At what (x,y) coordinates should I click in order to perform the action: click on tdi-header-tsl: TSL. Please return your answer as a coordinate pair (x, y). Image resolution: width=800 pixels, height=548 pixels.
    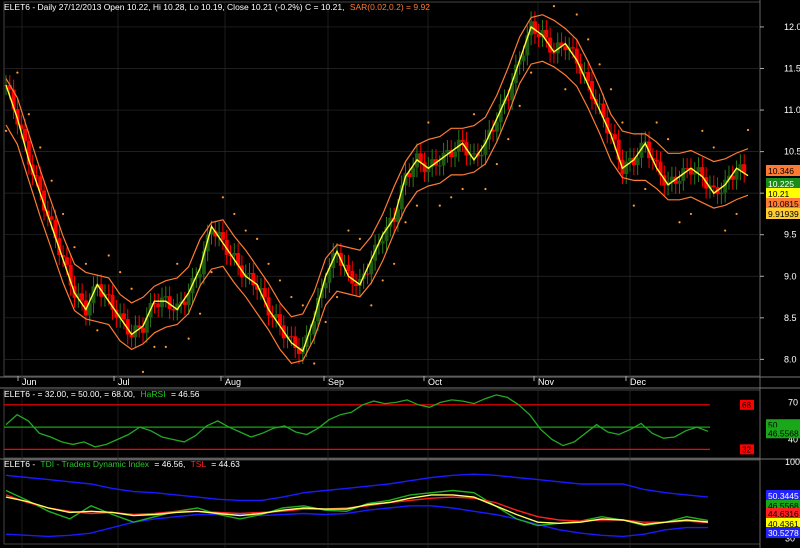
    Looking at the image, I should click on (199, 464).